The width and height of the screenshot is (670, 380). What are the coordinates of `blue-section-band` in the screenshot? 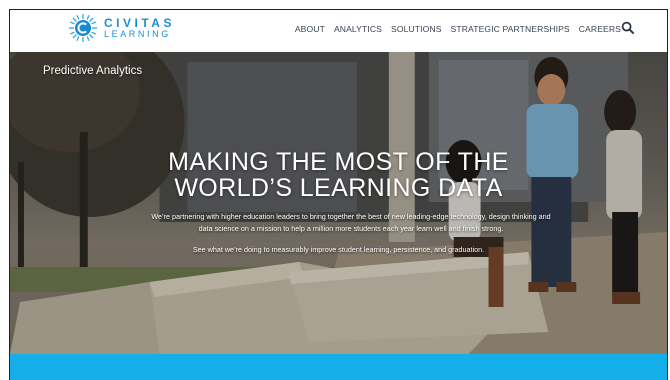 It's located at (338, 367).